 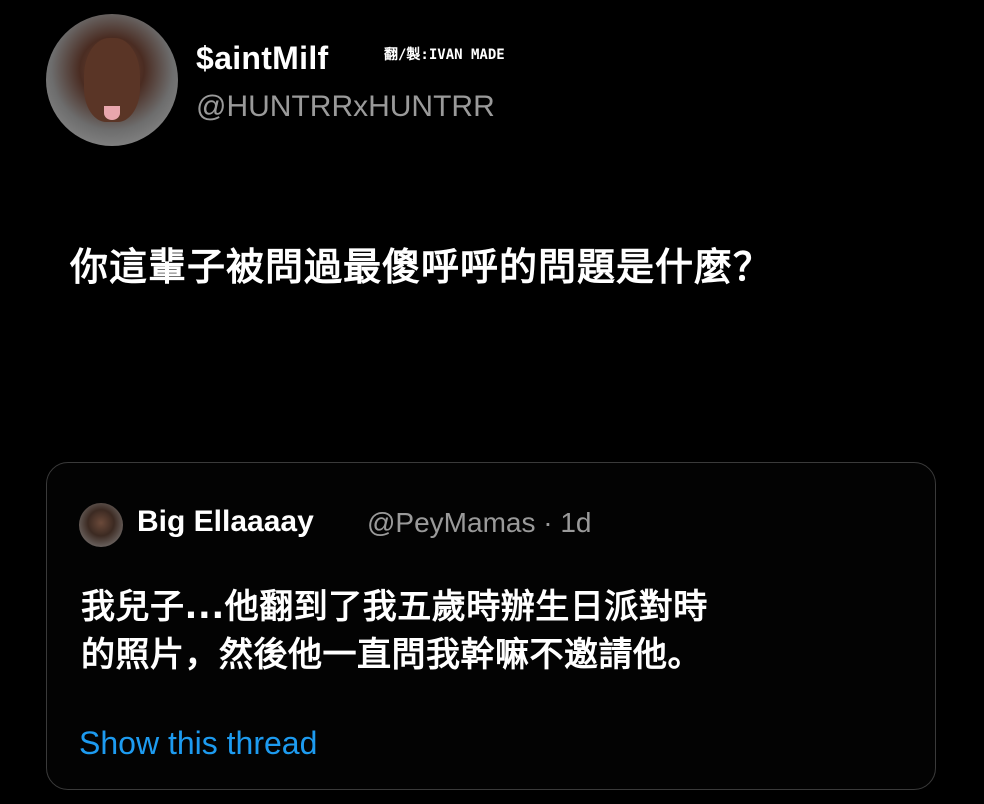 What do you see at coordinates (101, 525) in the screenshot?
I see `quote-avatar` at bounding box center [101, 525].